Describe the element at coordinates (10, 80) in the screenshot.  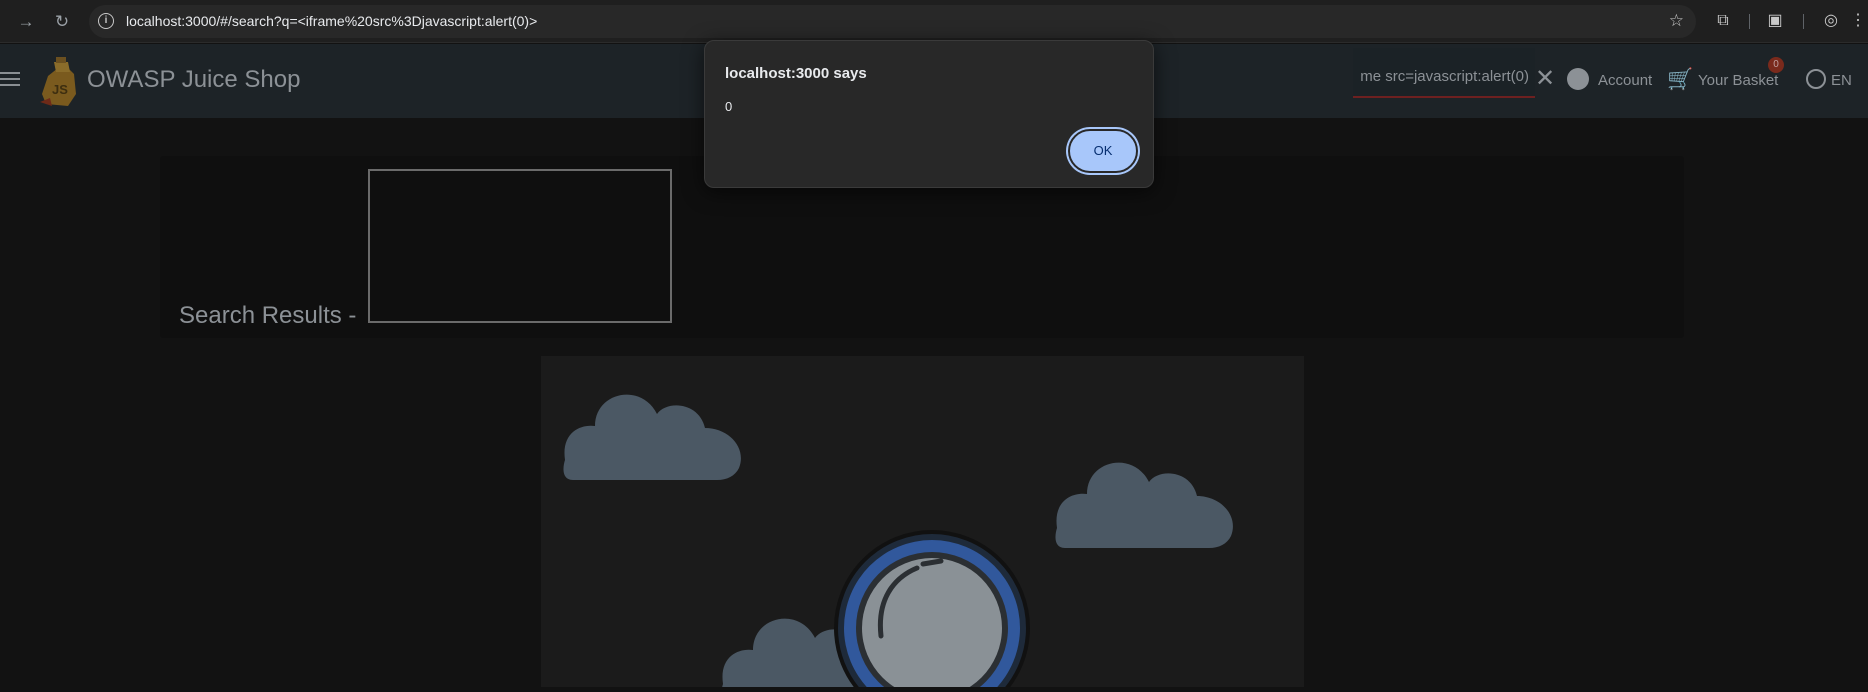
I see `hamburger-menu-icon` at that location.